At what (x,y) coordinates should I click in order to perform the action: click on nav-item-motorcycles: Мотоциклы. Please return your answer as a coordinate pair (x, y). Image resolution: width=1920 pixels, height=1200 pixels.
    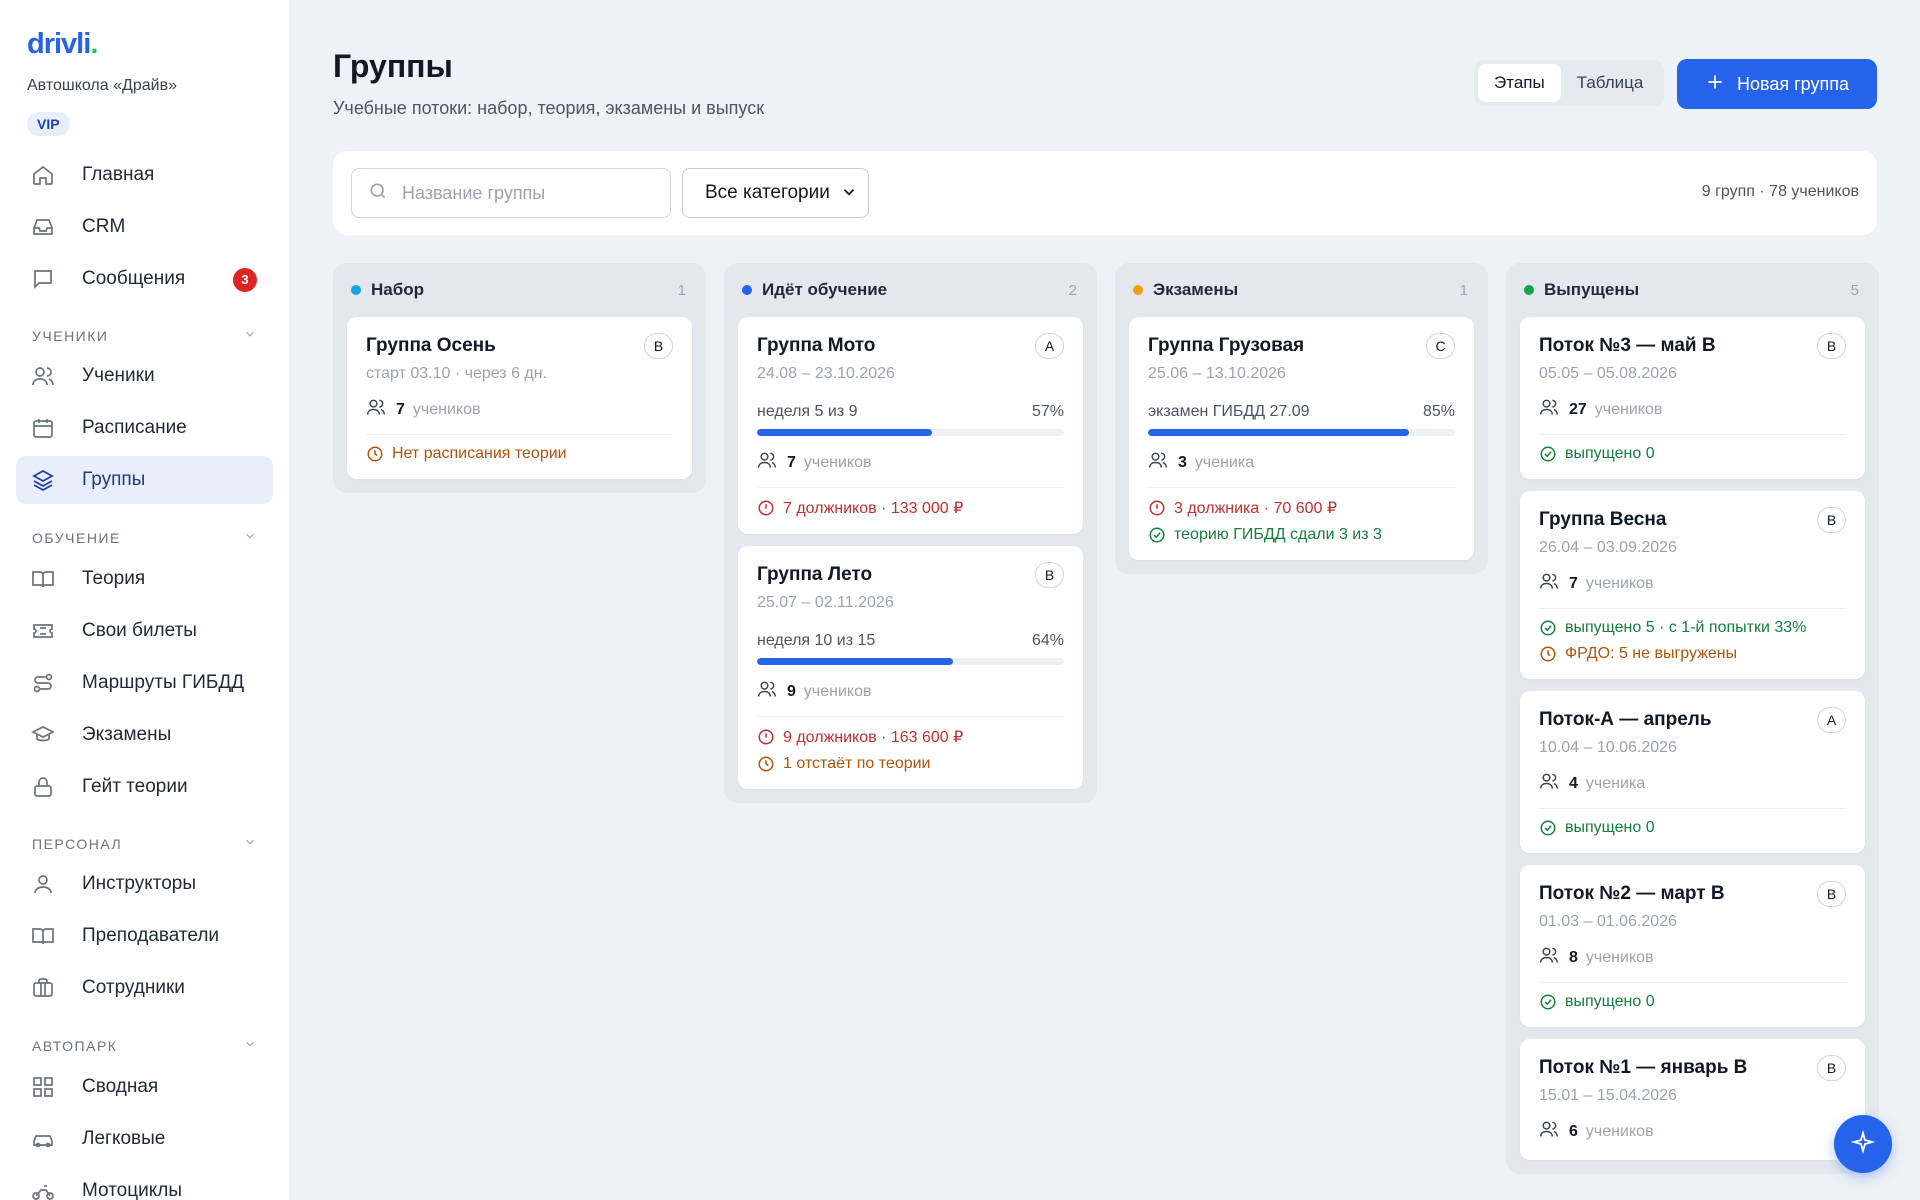
    Looking at the image, I should click on (144, 1183).